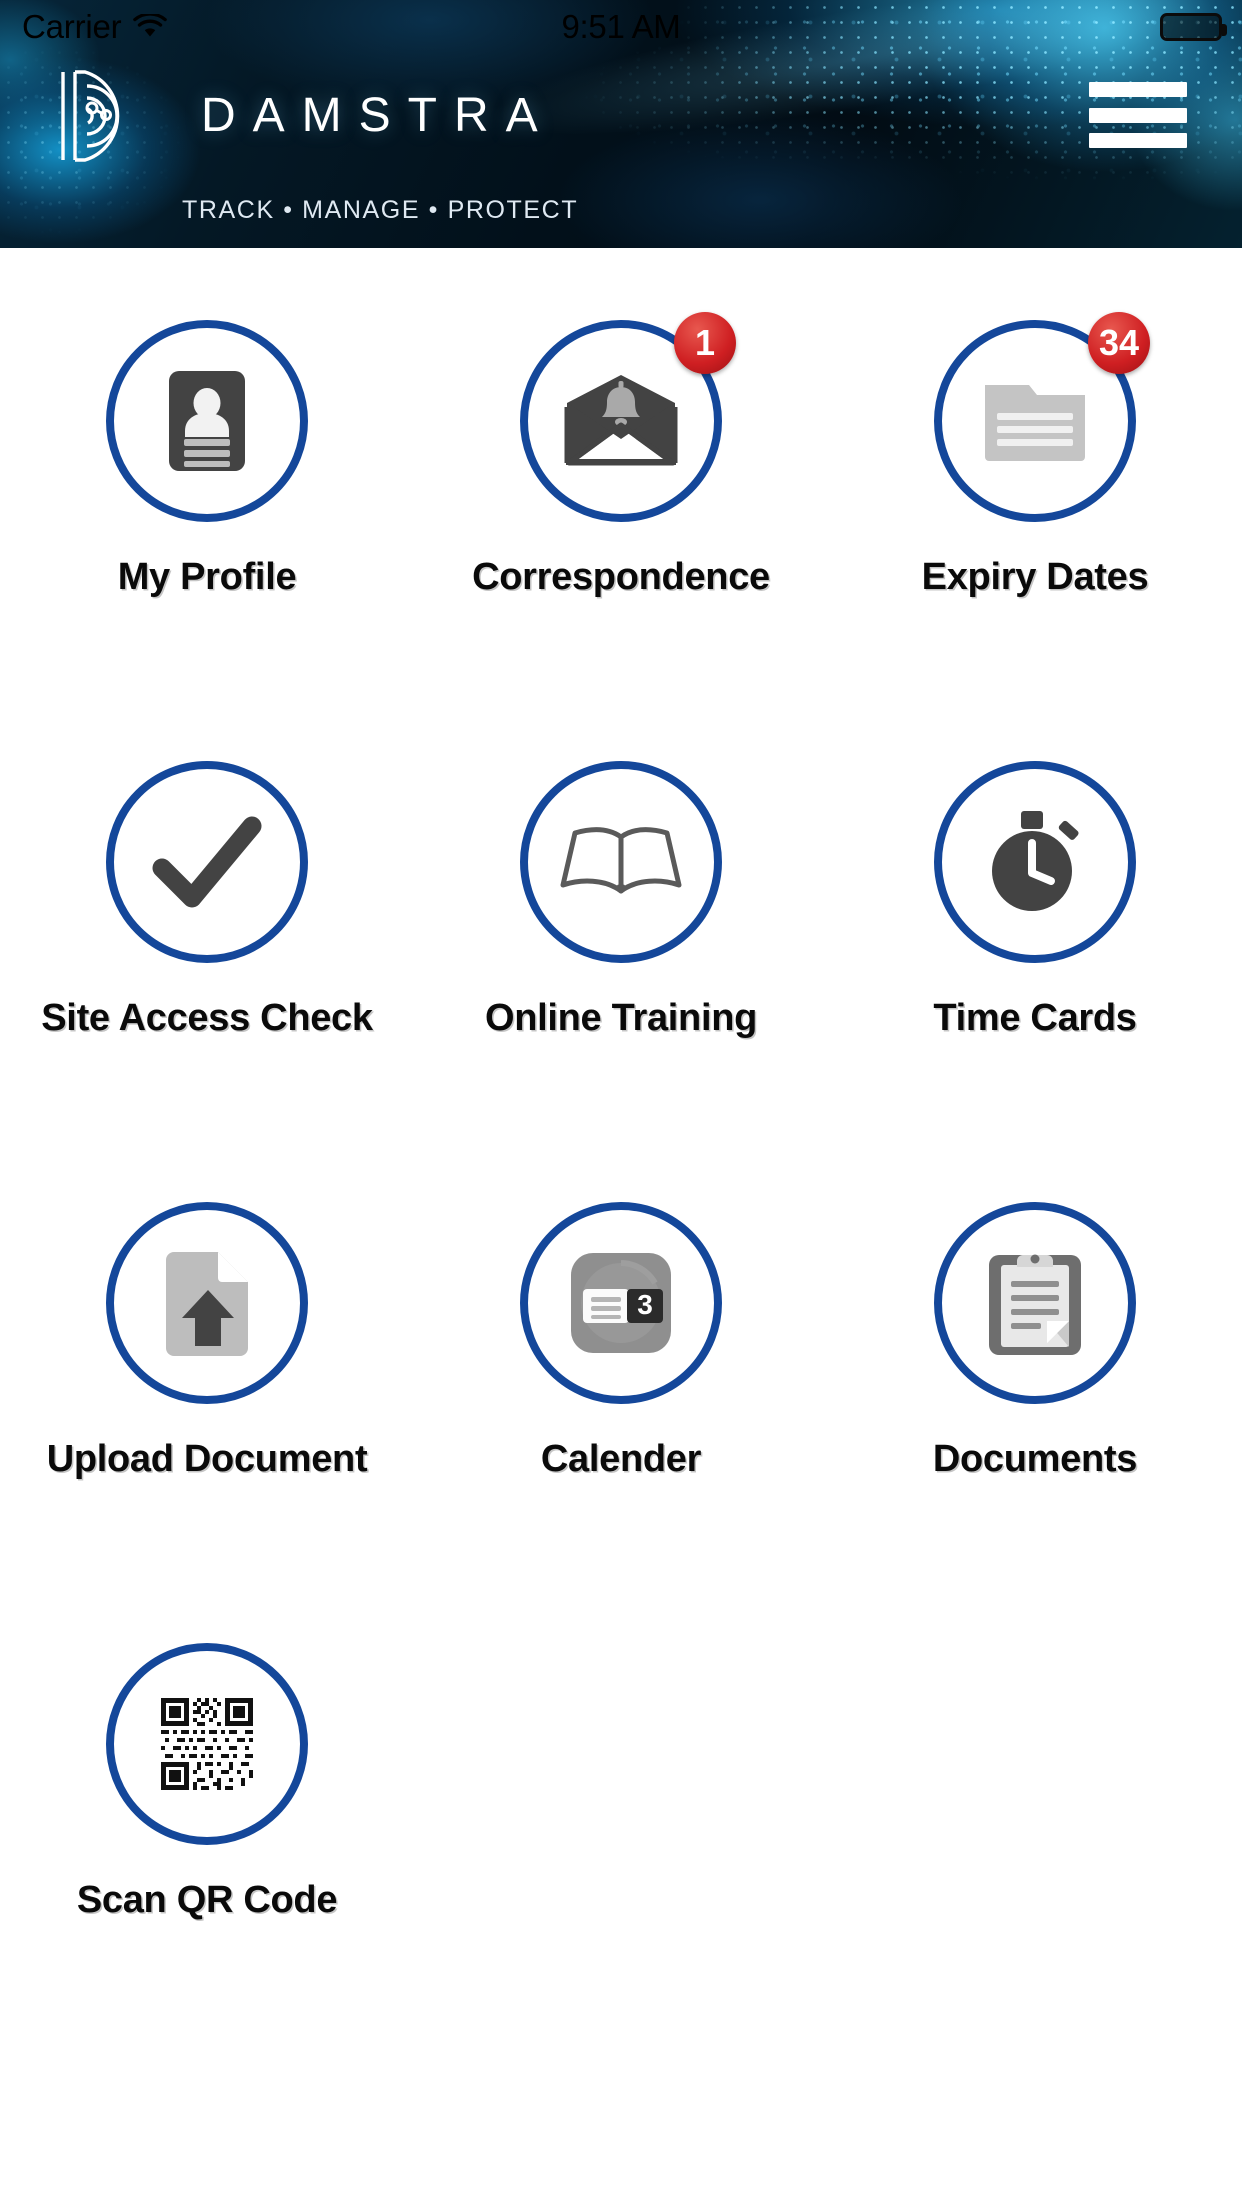 This screenshot has width=1242, height=2208. Describe the element at coordinates (96, 116) in the screenshot. I see `damstra-d-logo-icon` at that location.